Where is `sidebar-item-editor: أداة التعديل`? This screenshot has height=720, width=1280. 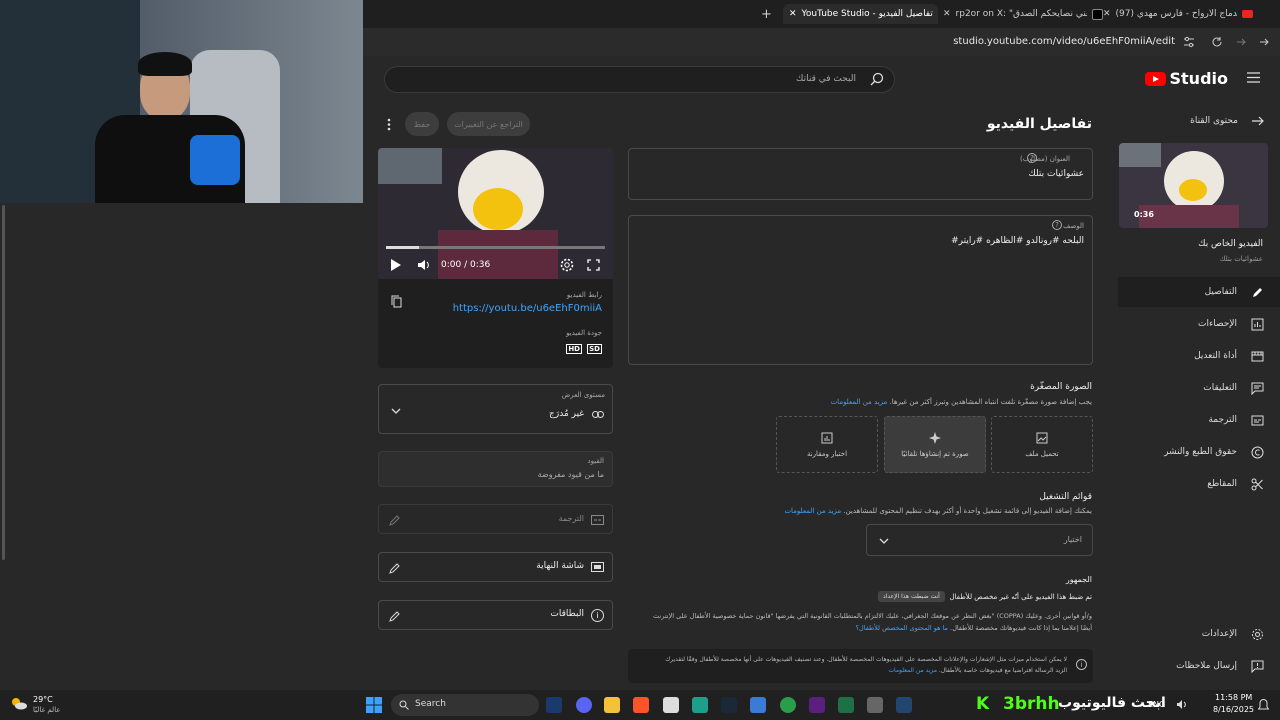 sidebar-item-editor: أداة التعديل is located at coordinates (1199, 356).